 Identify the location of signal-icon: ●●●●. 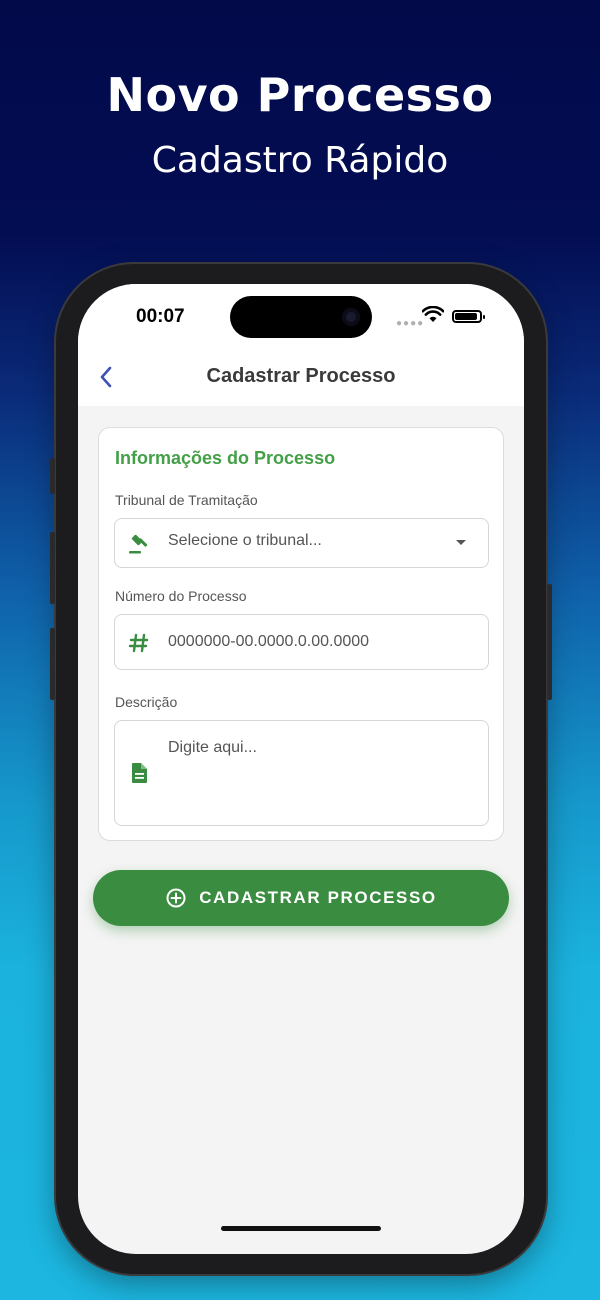
(410, 323).